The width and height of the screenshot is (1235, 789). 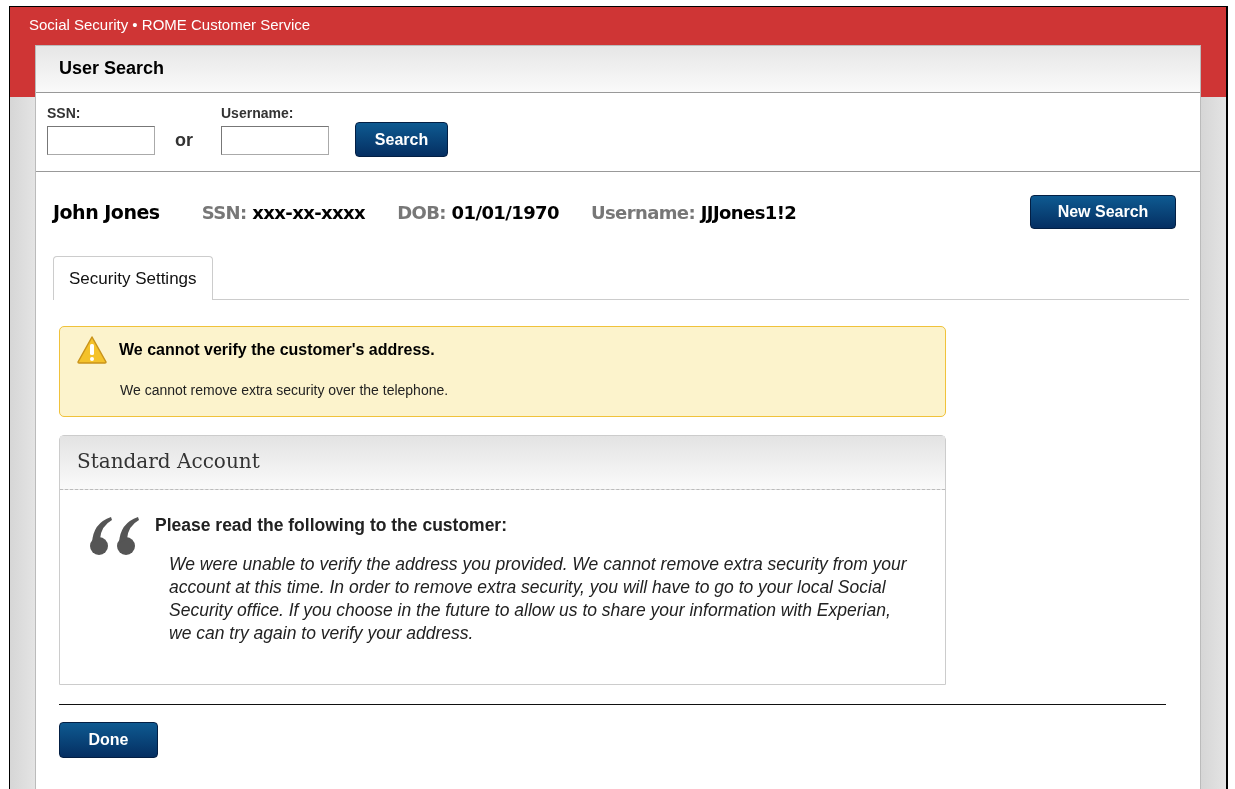 I want to click on done-button: Done, so click(x=108, y=740).